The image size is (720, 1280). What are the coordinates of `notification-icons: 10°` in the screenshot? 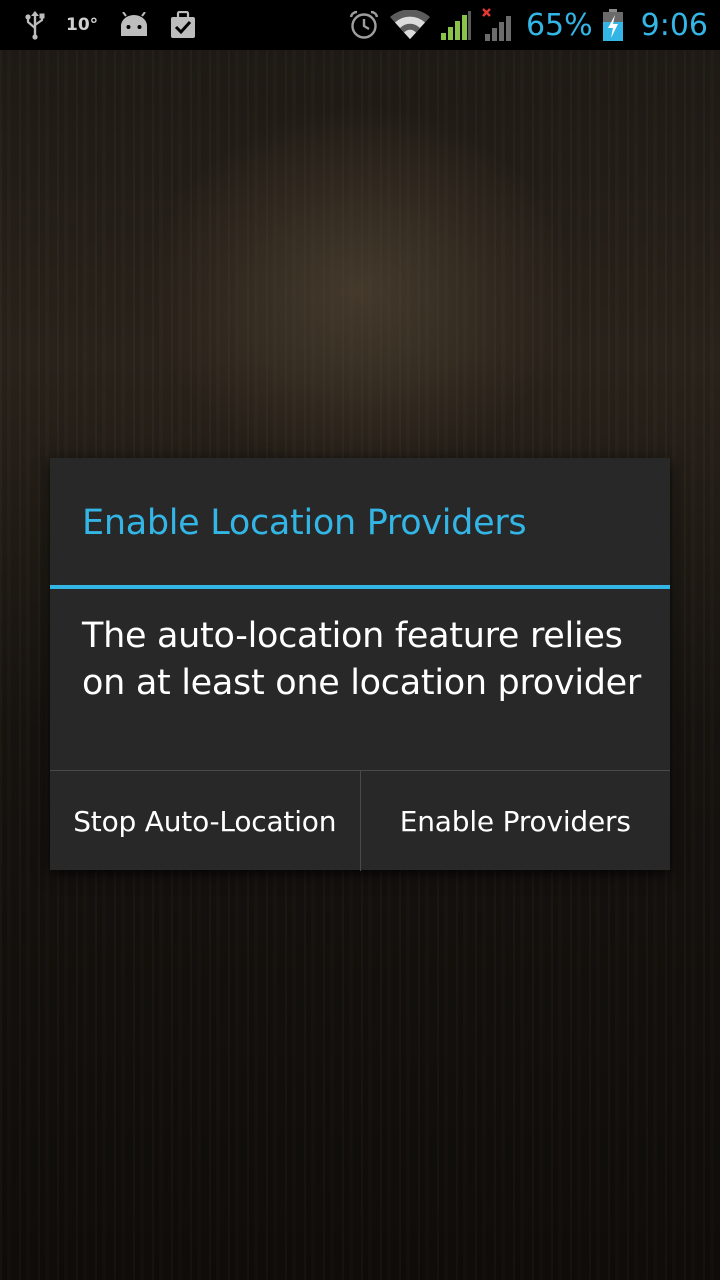 It's located at (110, 25).